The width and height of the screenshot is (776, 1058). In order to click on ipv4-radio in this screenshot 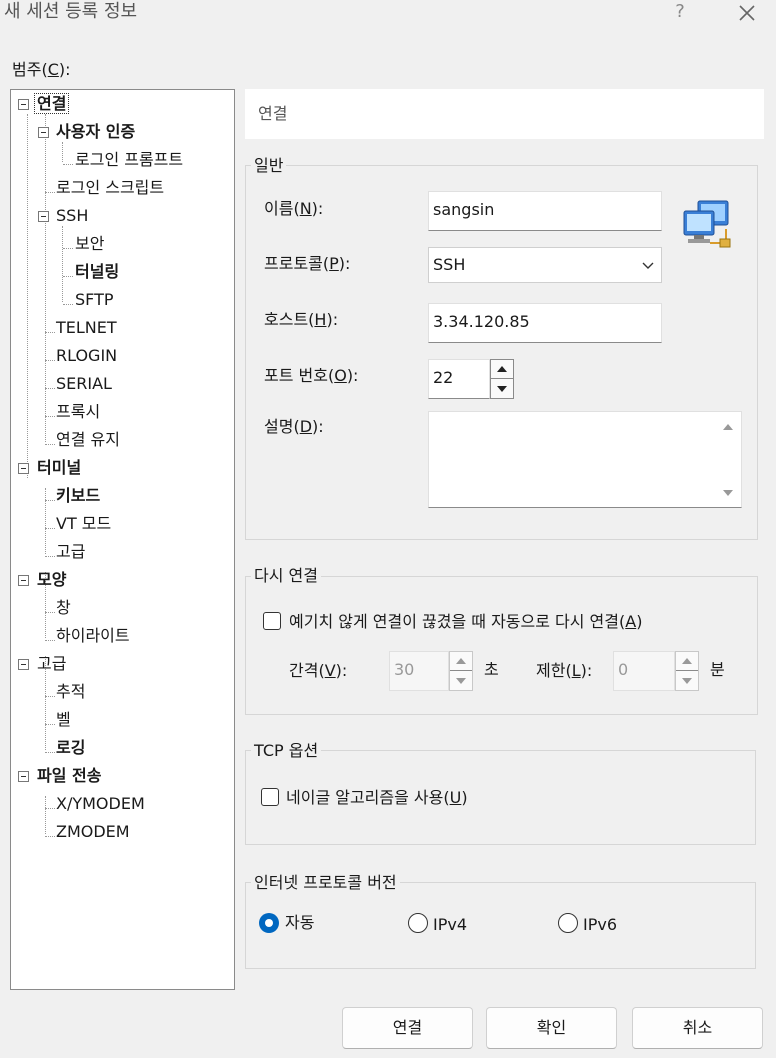, I will do `click(418, 923)`.